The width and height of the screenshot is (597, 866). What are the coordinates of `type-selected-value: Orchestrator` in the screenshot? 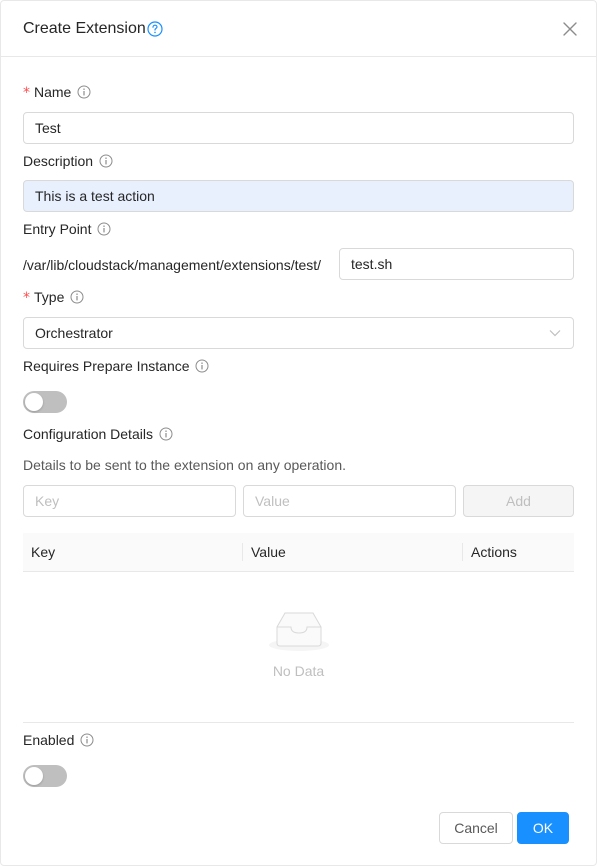 It's located at (74, 333).